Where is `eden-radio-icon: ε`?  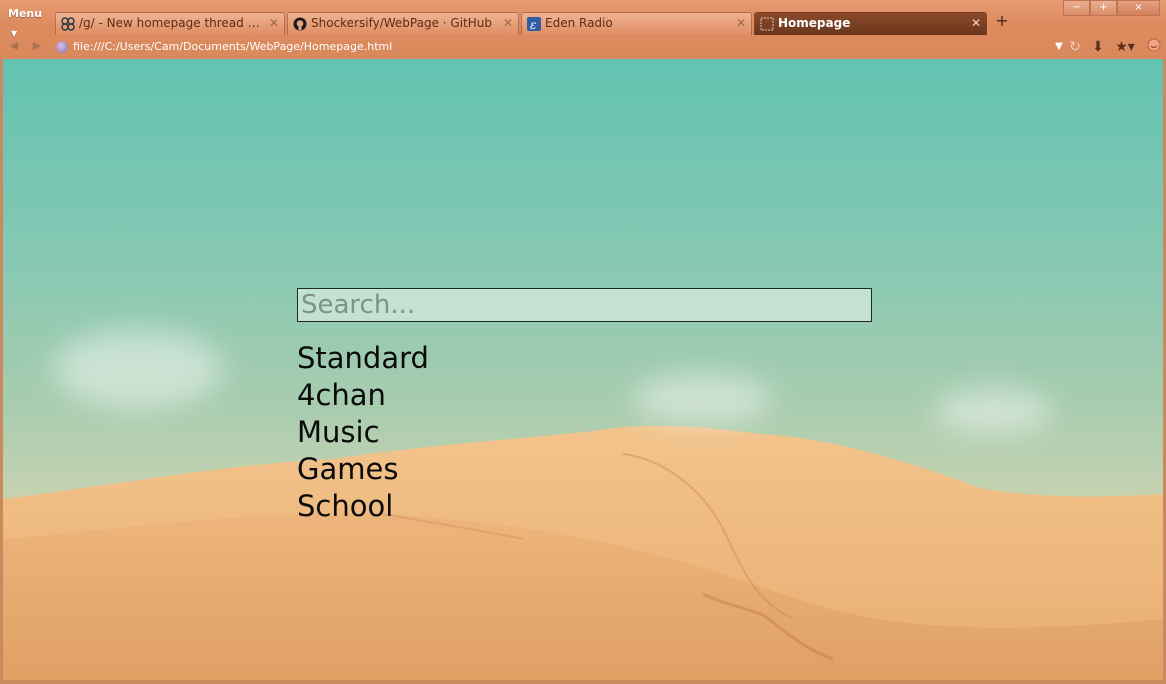
eden-radio-icon: ε is located at coordinates (534, 24).